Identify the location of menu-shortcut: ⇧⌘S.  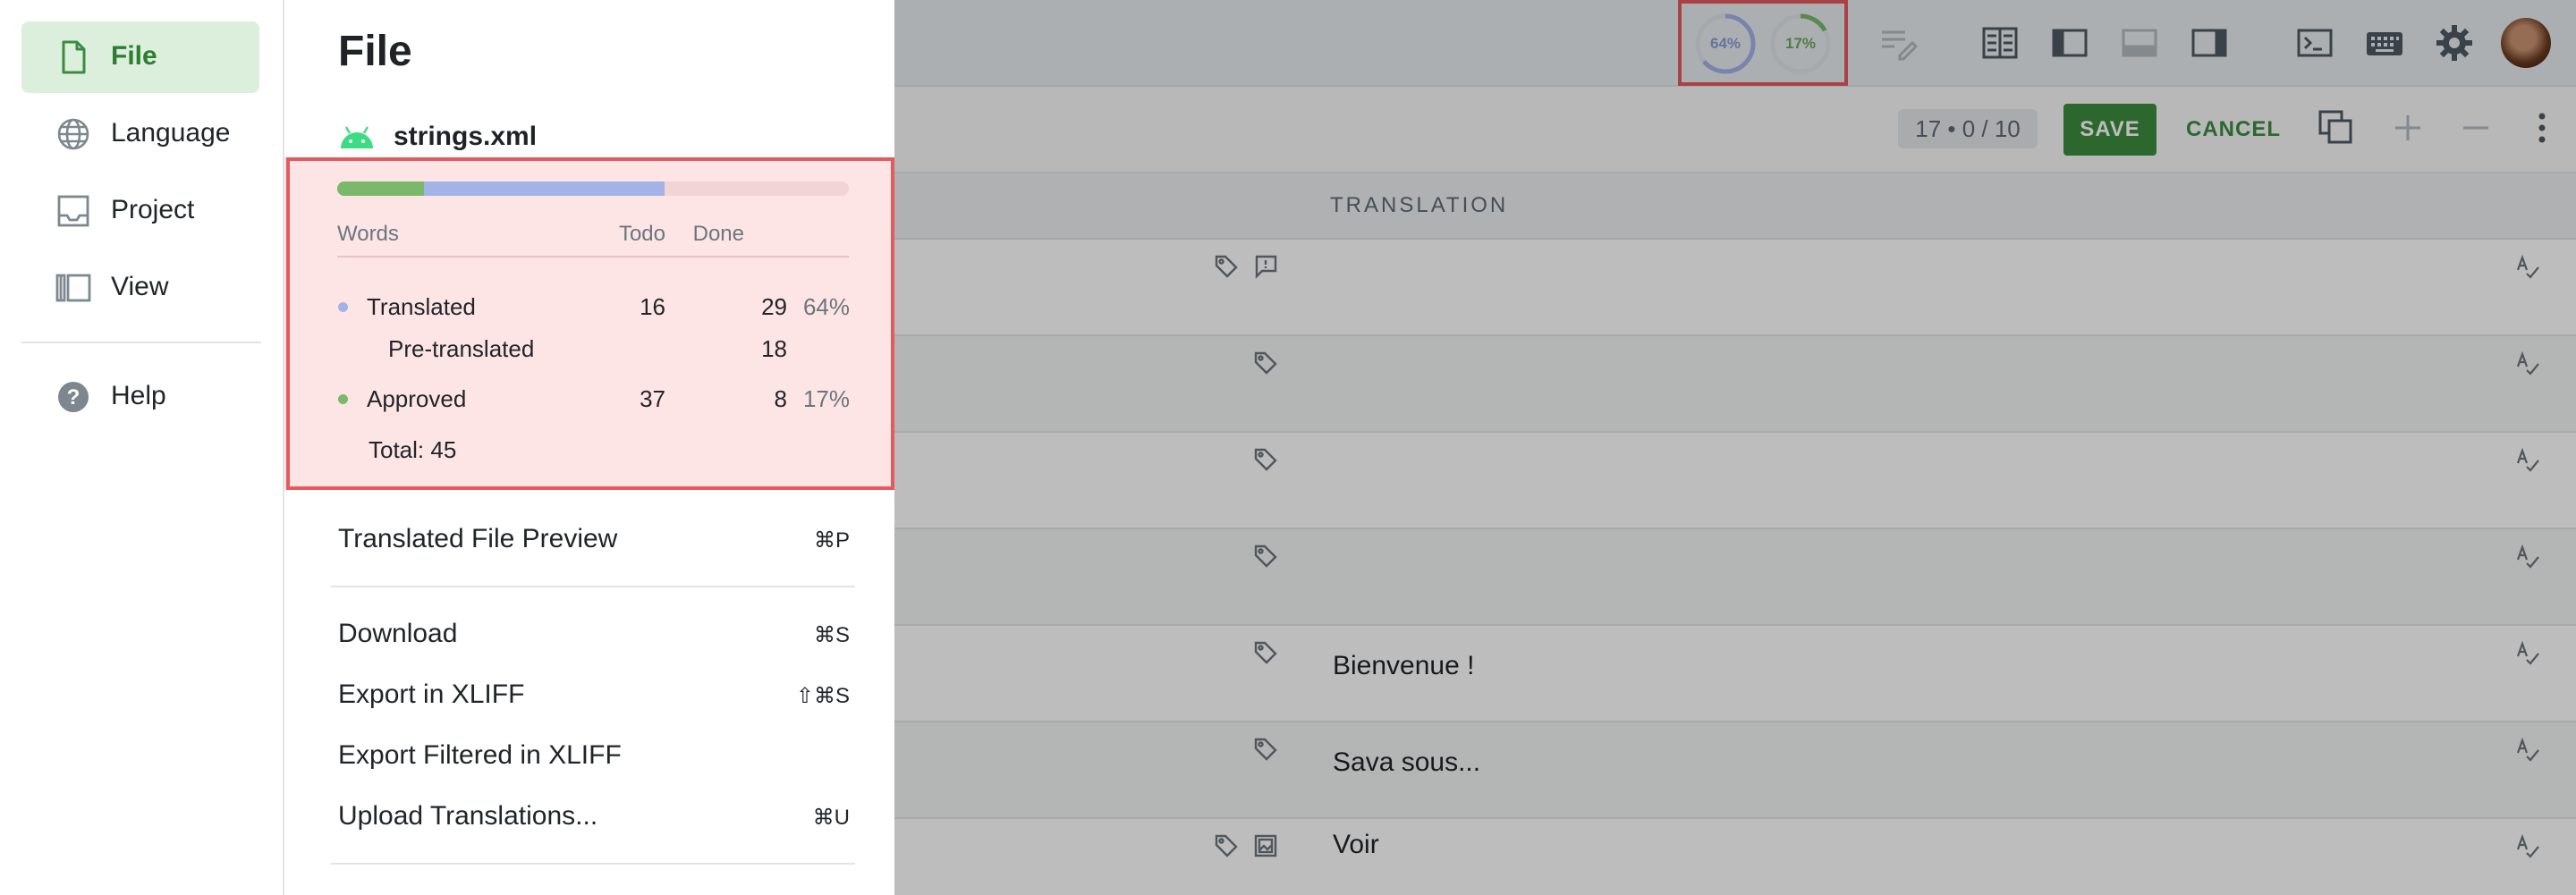
(822, 696).